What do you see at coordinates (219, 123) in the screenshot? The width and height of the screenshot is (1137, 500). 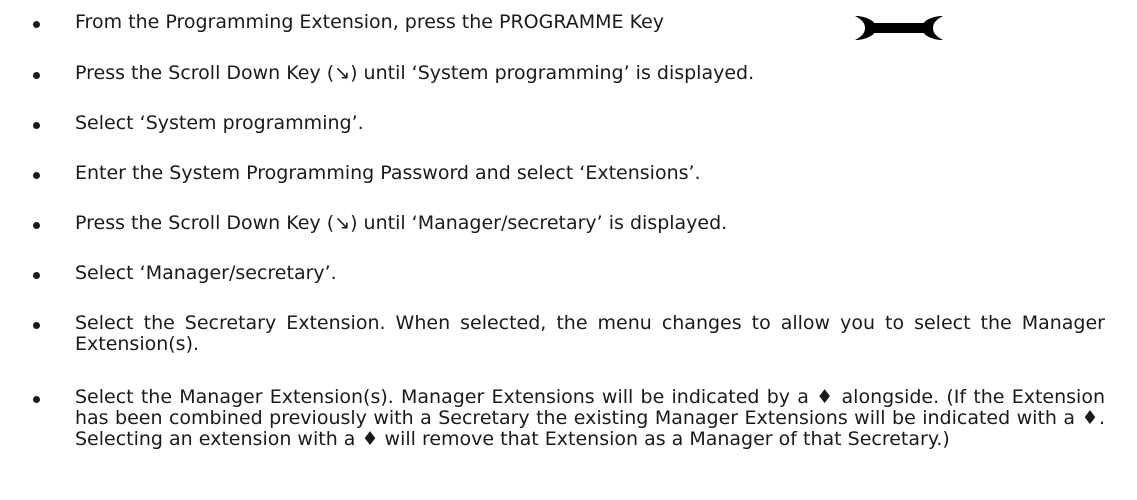 I see `step-text: Select ‘System programming’.` at bounding box center [219, 123].